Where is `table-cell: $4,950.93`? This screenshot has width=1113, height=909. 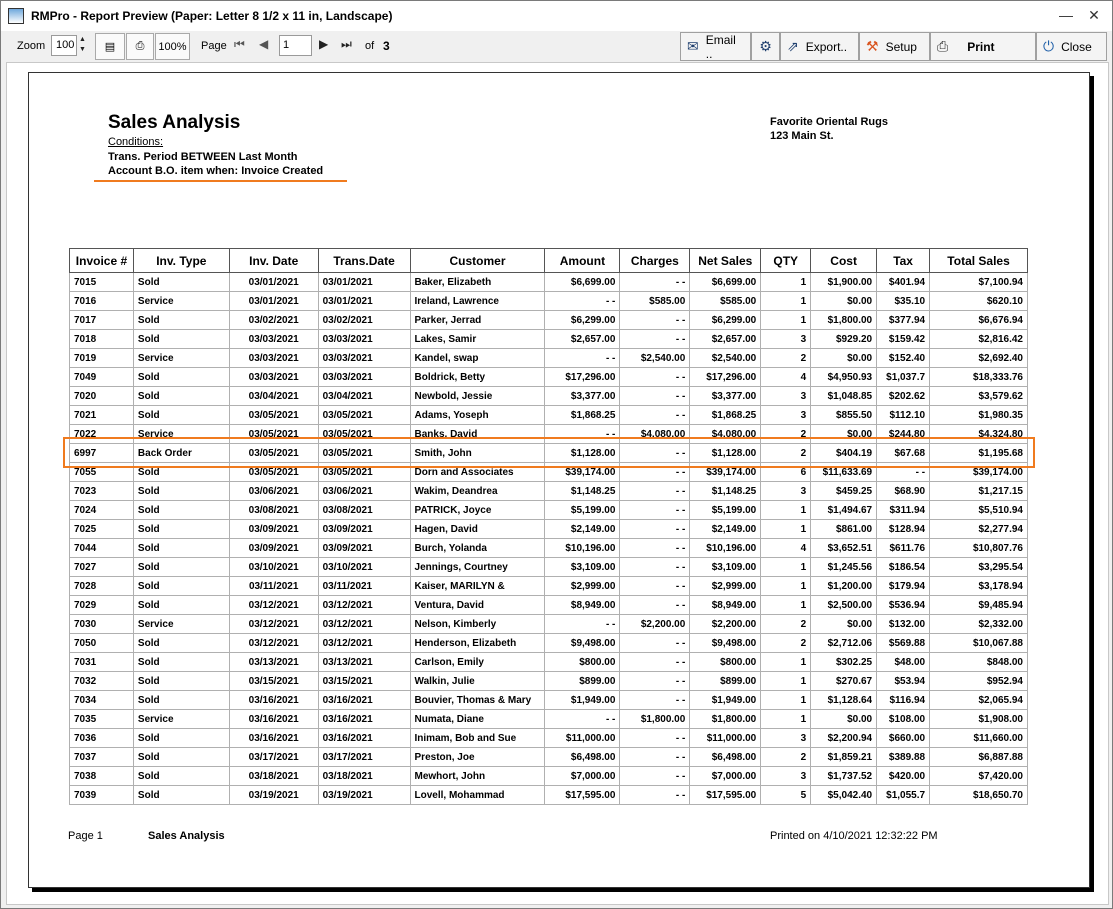
table-cell: $4,950.93 is located at coordinates (844, 377).